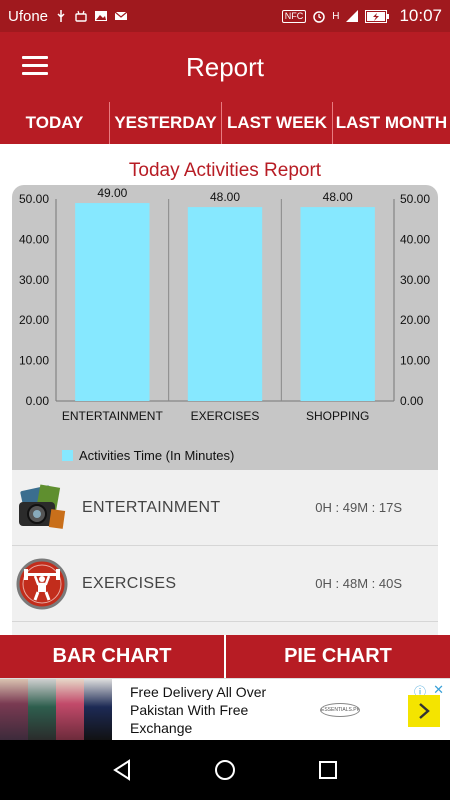 This screenshot has width=450, height=800. What do you see at coordinates (112, 193) in the screenshot?
I see `bar-data-label: 49.00` at bounding box center [112, 193].